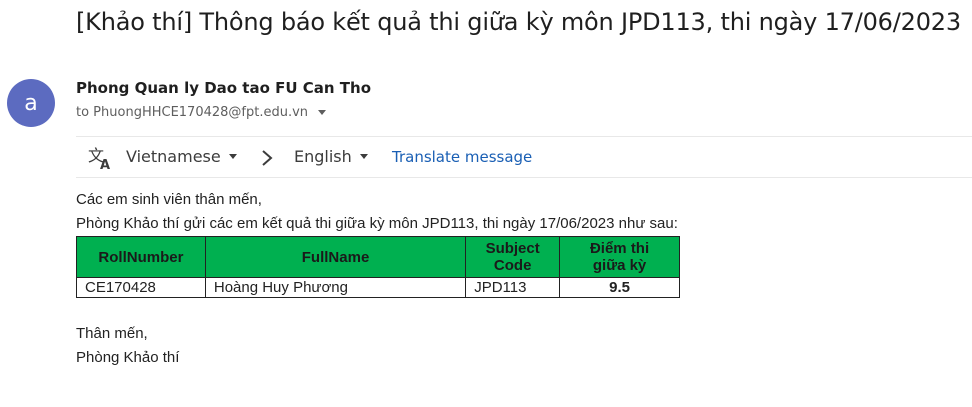  What do you see at coordinates (31, 103) in the screenshot?
I see `sender-avatar: a` at bounding box center [31, 103].